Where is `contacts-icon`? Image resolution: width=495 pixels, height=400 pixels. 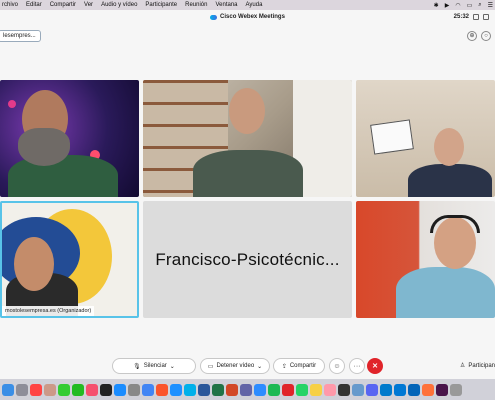
contacts-icon is located at coordinates (50, 389).